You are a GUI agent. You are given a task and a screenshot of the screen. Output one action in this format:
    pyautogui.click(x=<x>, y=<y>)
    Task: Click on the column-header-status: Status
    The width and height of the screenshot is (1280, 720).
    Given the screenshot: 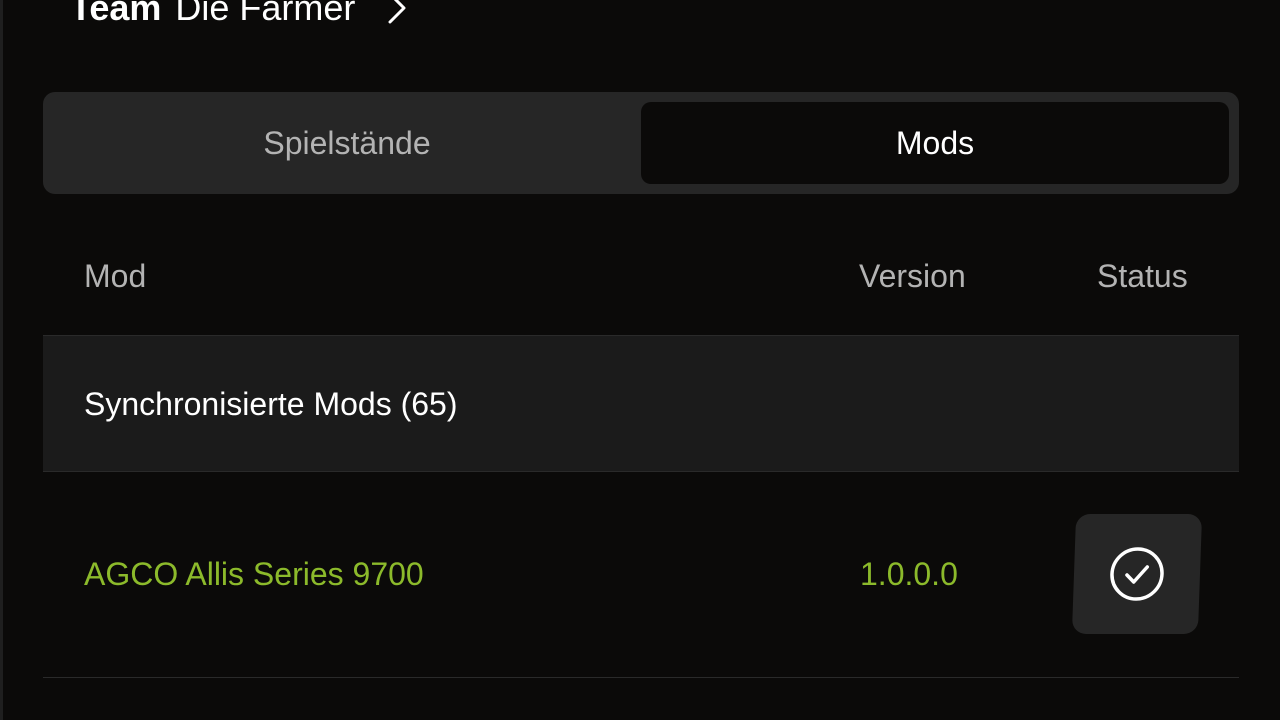 What is the action you would take?
    pyautogui.click(x=1142, y=276)
    